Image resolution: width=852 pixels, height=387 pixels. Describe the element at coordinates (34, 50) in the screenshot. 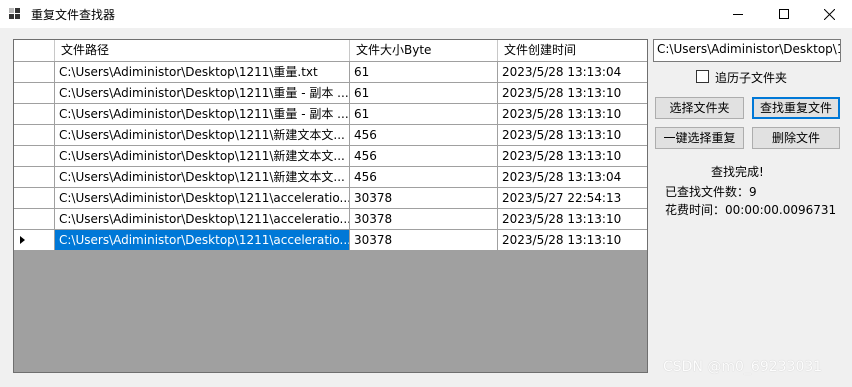

I see `header-row-selector` at that location.